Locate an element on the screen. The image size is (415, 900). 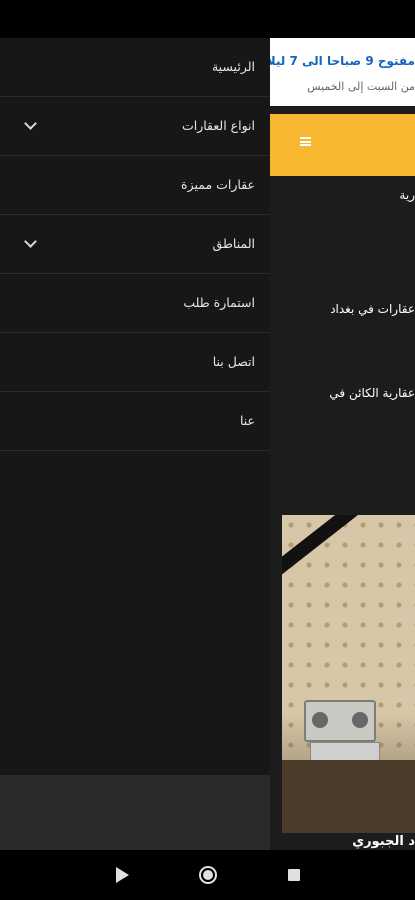
home-circle-icon is located at coordinates (208, 875).